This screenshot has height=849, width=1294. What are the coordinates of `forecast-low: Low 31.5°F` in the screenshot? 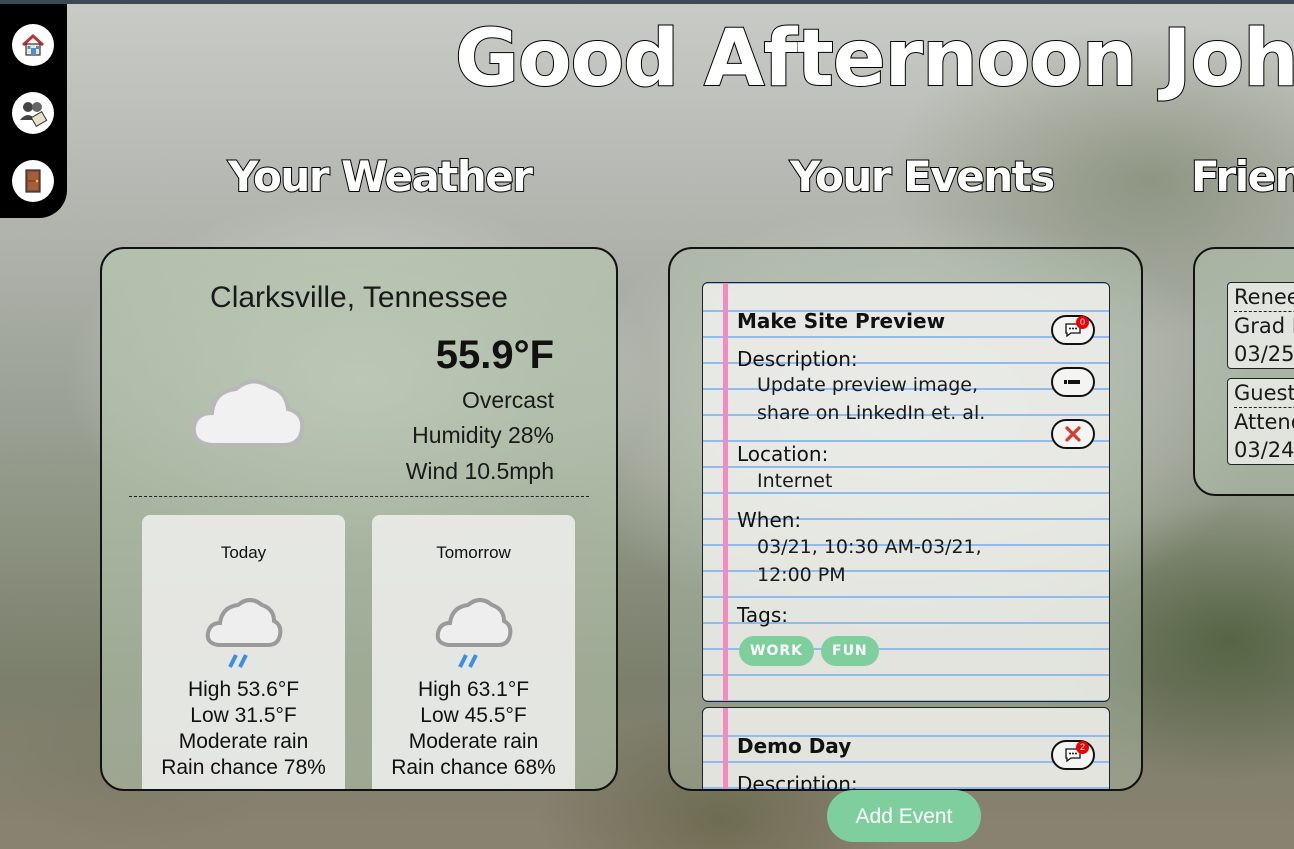 It's located at (243, 715).